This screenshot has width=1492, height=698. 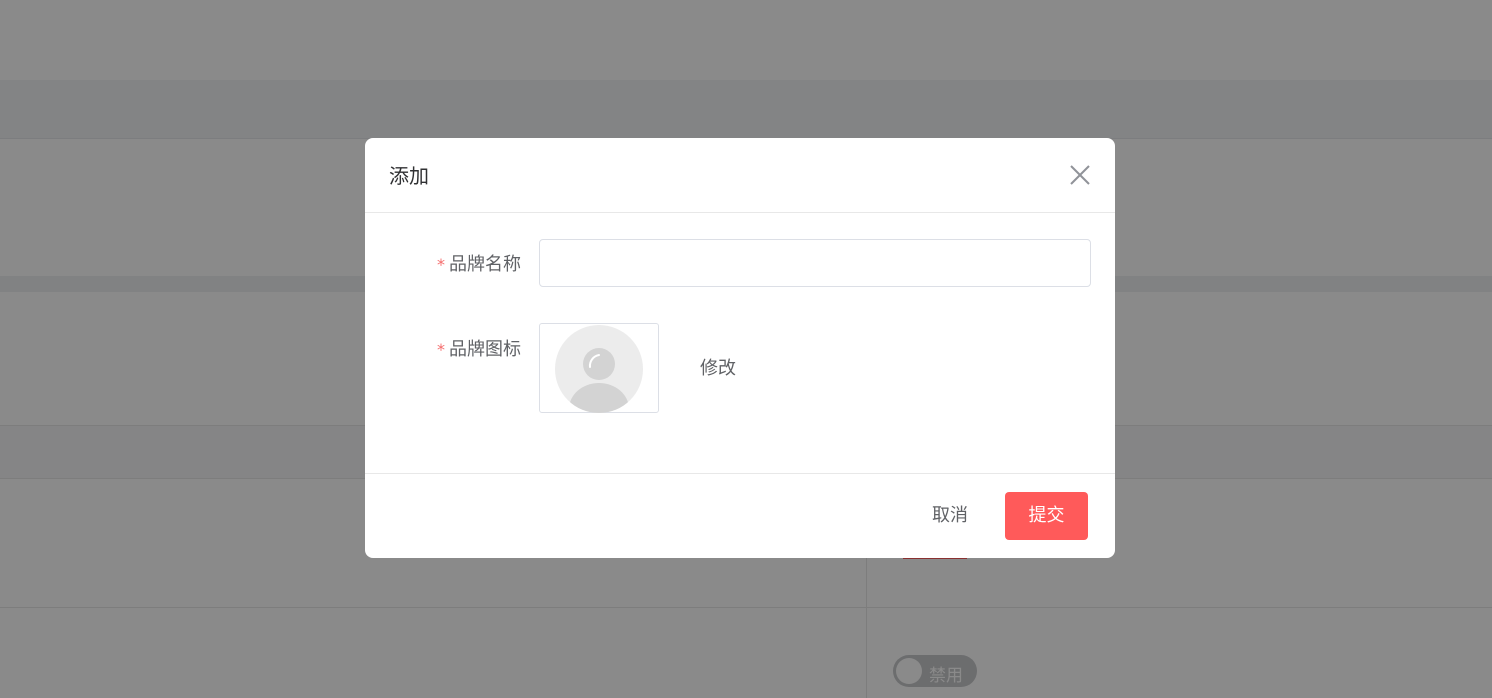 I want to click on modify-icon-link: 修改, so click(x=718, y=367).